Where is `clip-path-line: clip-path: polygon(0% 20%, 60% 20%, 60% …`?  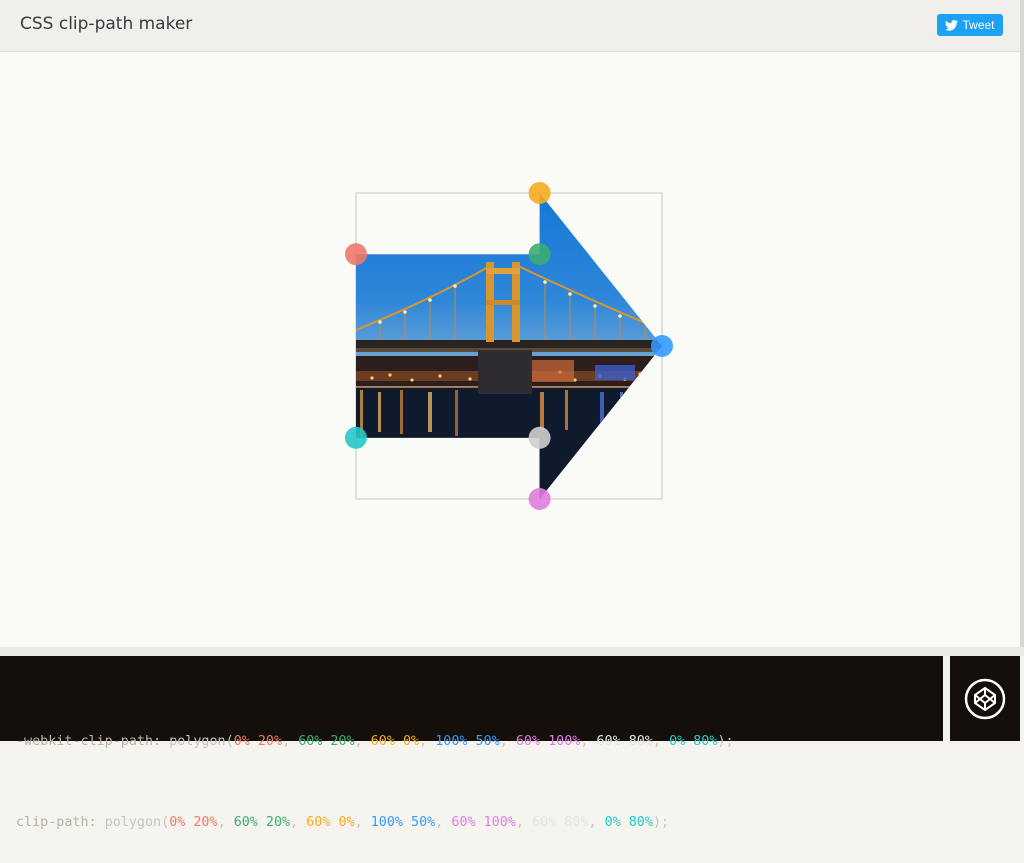
clip-path-line: clip-path: polygon(0% 20%, 60% 20%, 60% … is located at coordinates (471, 822).